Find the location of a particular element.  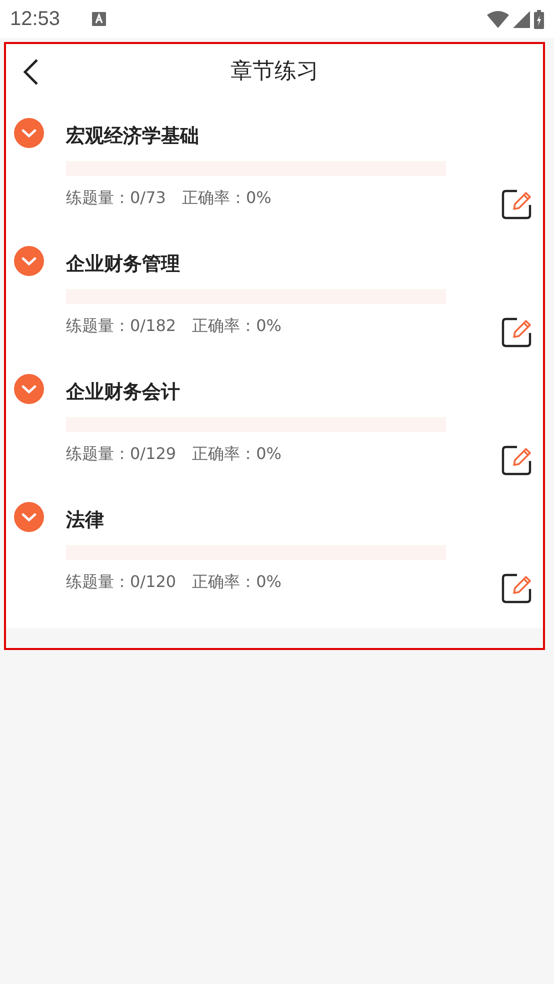

chapter-title: 法律 is located at coordinates (283, 520).